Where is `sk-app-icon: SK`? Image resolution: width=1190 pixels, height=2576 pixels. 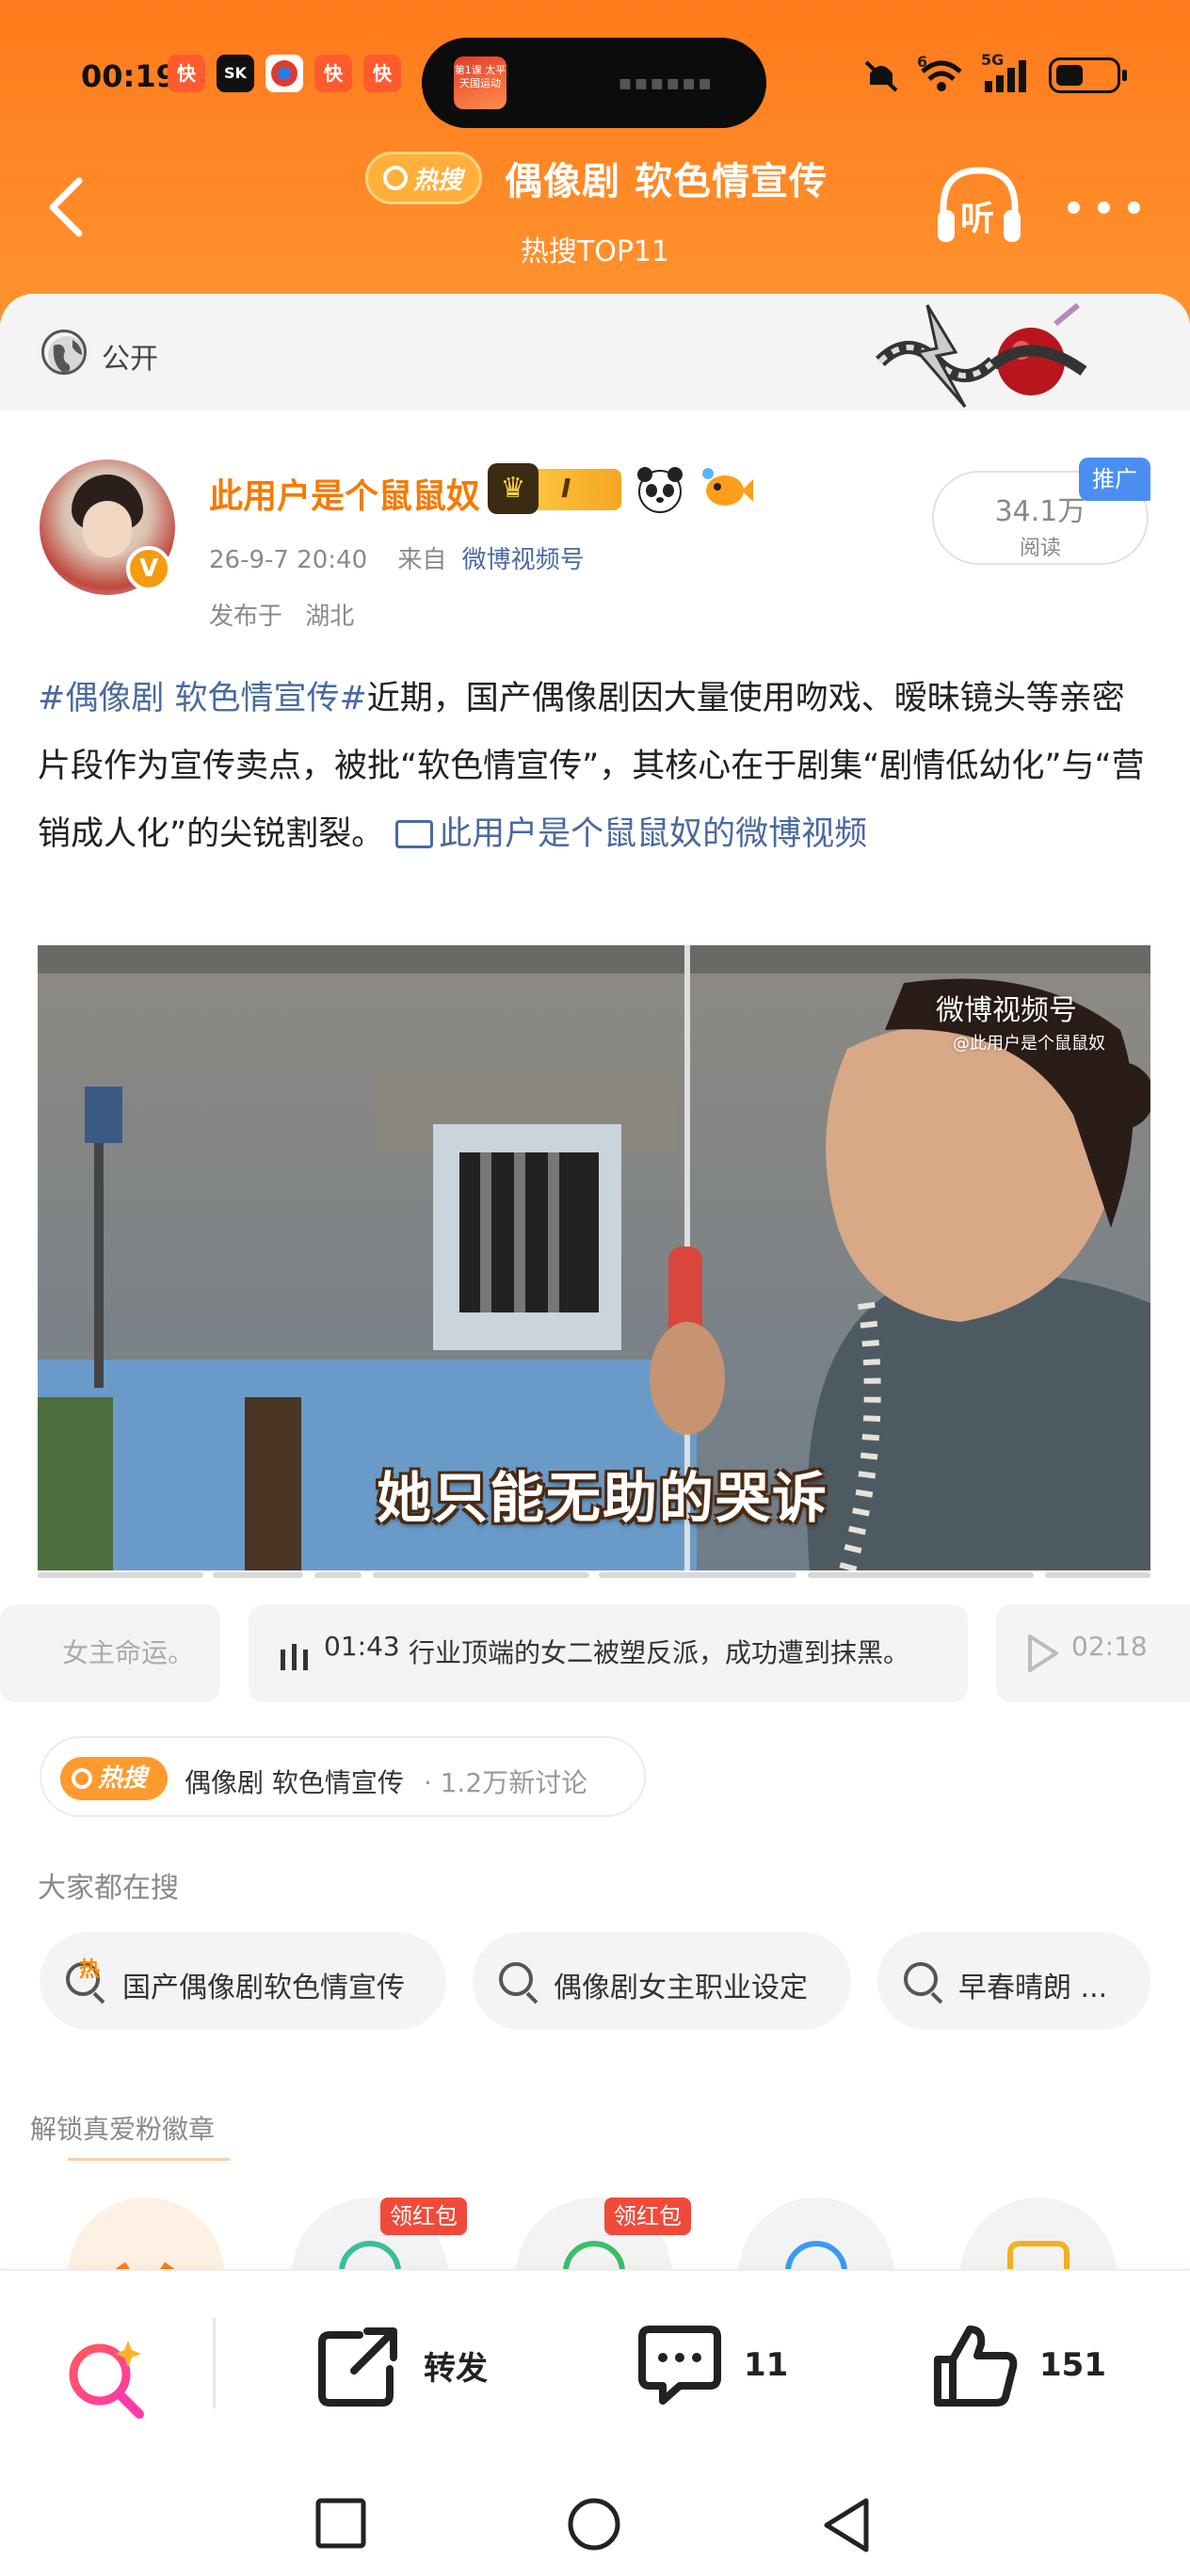
sk-app-icon: SK is located at coordinates (235, 73).